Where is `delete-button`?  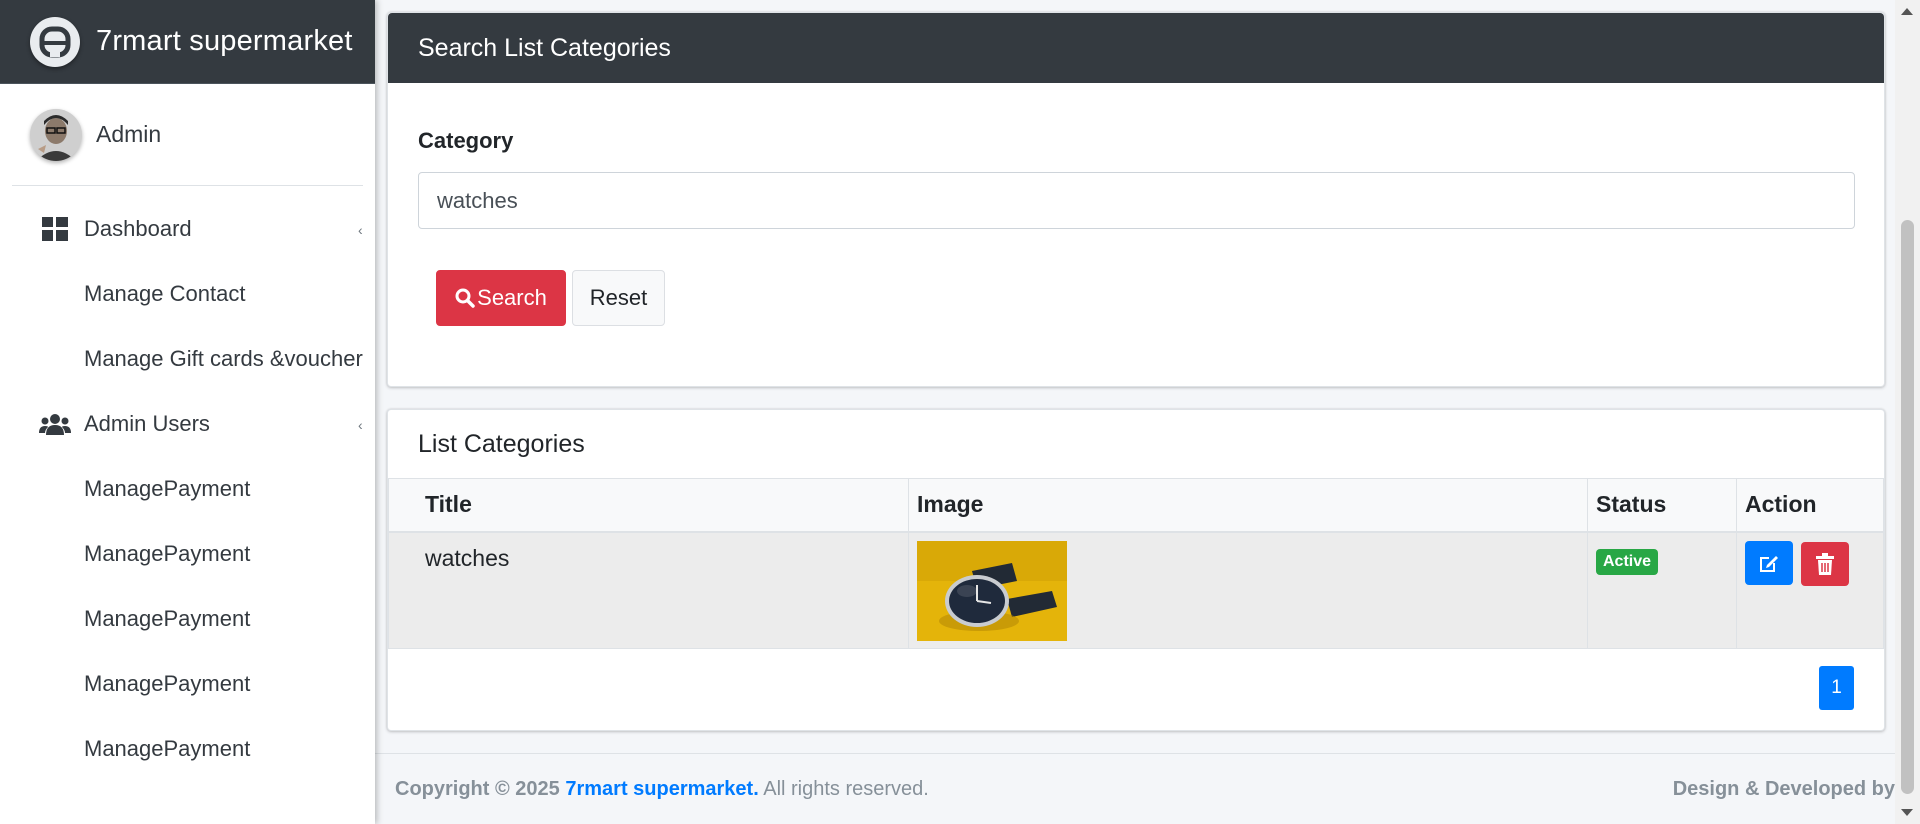 delete-button is located at coordinates (1825, 563).